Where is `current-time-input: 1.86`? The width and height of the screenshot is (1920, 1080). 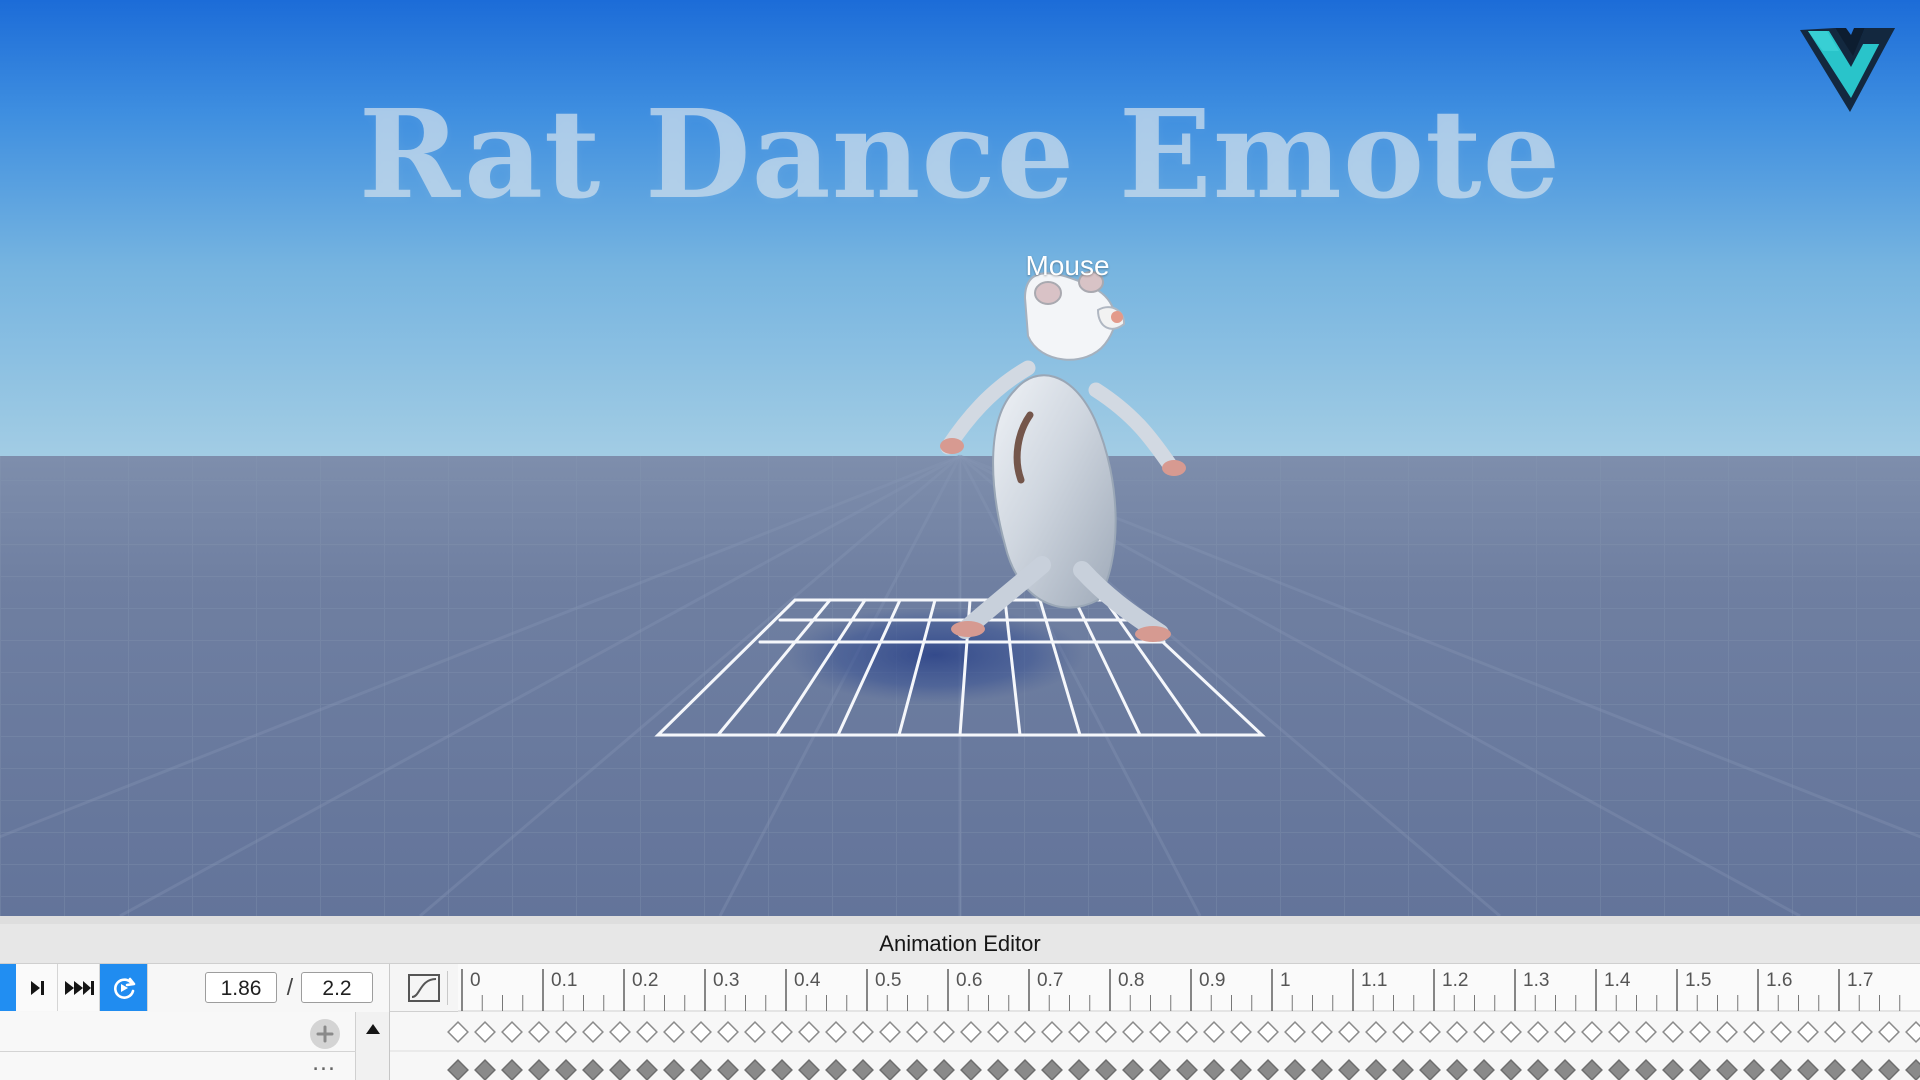 current-time-input: 1.86 is located at coordinates (241, 987).